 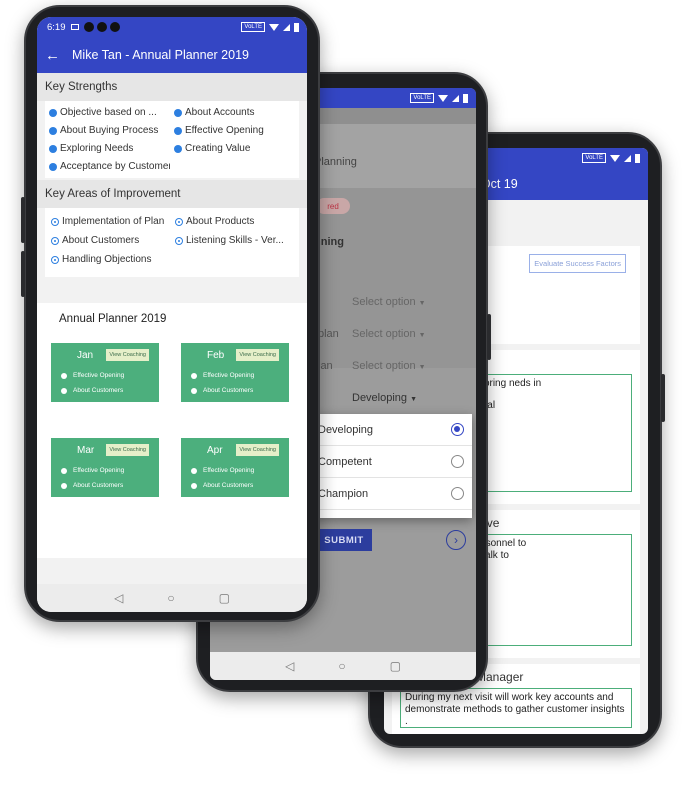 I want to click on chip-label: Exploring Needs, so click(x=97, y=148).